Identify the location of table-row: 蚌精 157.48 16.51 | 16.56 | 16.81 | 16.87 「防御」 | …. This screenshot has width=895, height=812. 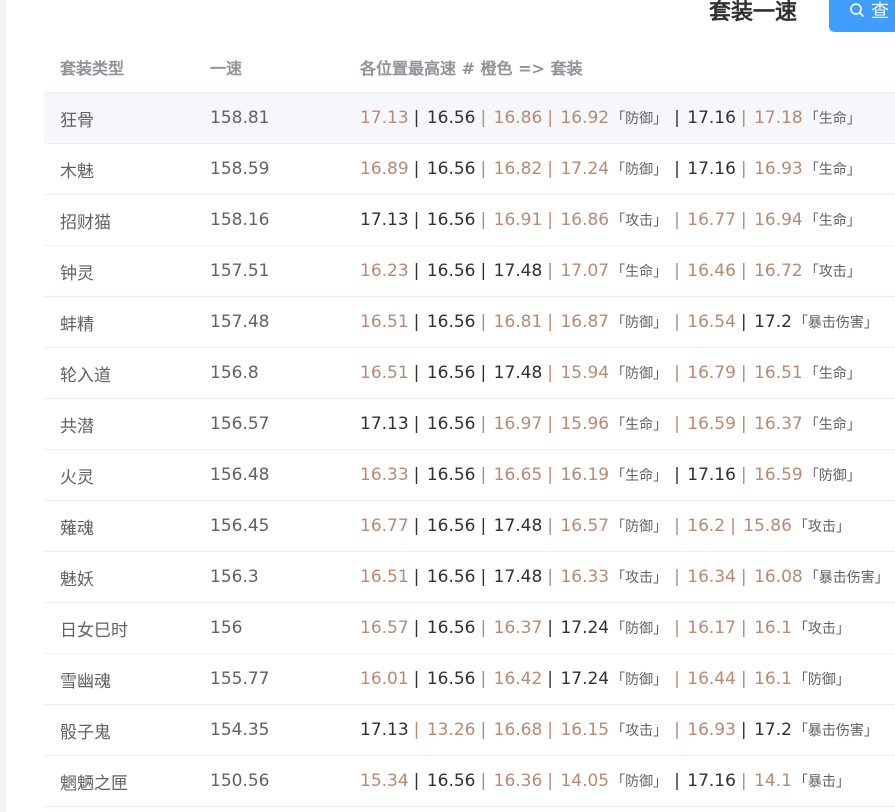
(469, 322).